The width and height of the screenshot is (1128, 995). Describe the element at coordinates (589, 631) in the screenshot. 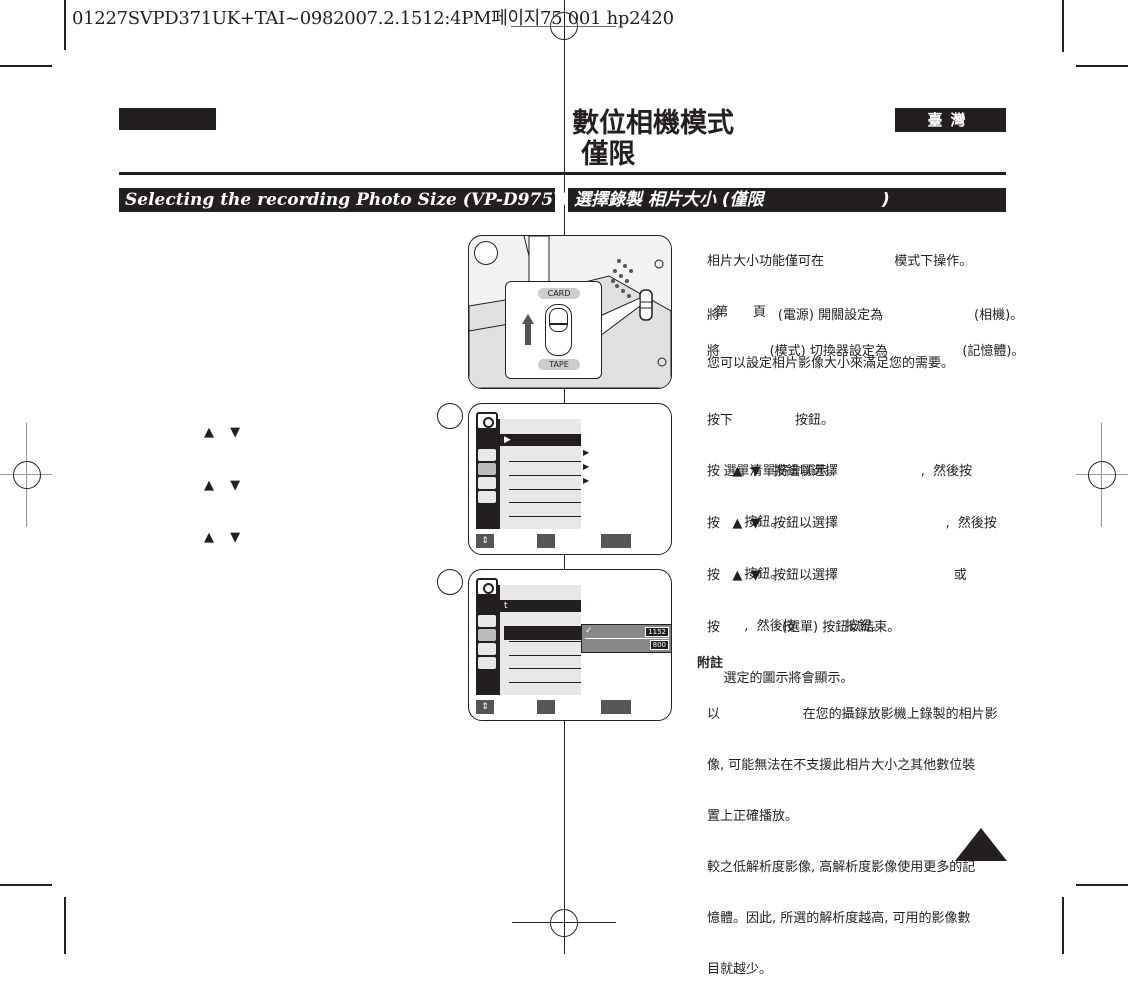

I see `check-icon: ✓` at that location.